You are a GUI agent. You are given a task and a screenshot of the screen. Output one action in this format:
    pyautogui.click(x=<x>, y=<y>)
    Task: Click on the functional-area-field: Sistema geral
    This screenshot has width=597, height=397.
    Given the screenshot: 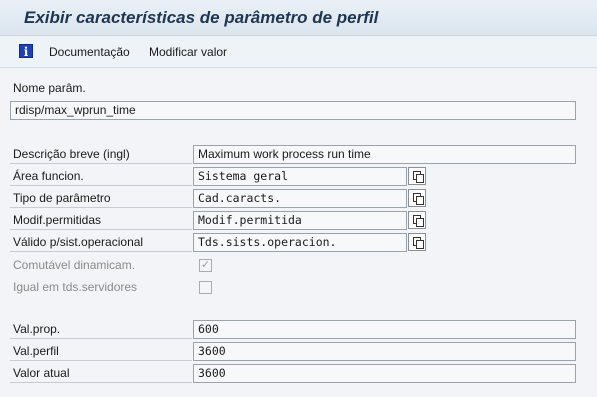 What is the action you would take?
    pyautogui.click(x=300, y=176)
    